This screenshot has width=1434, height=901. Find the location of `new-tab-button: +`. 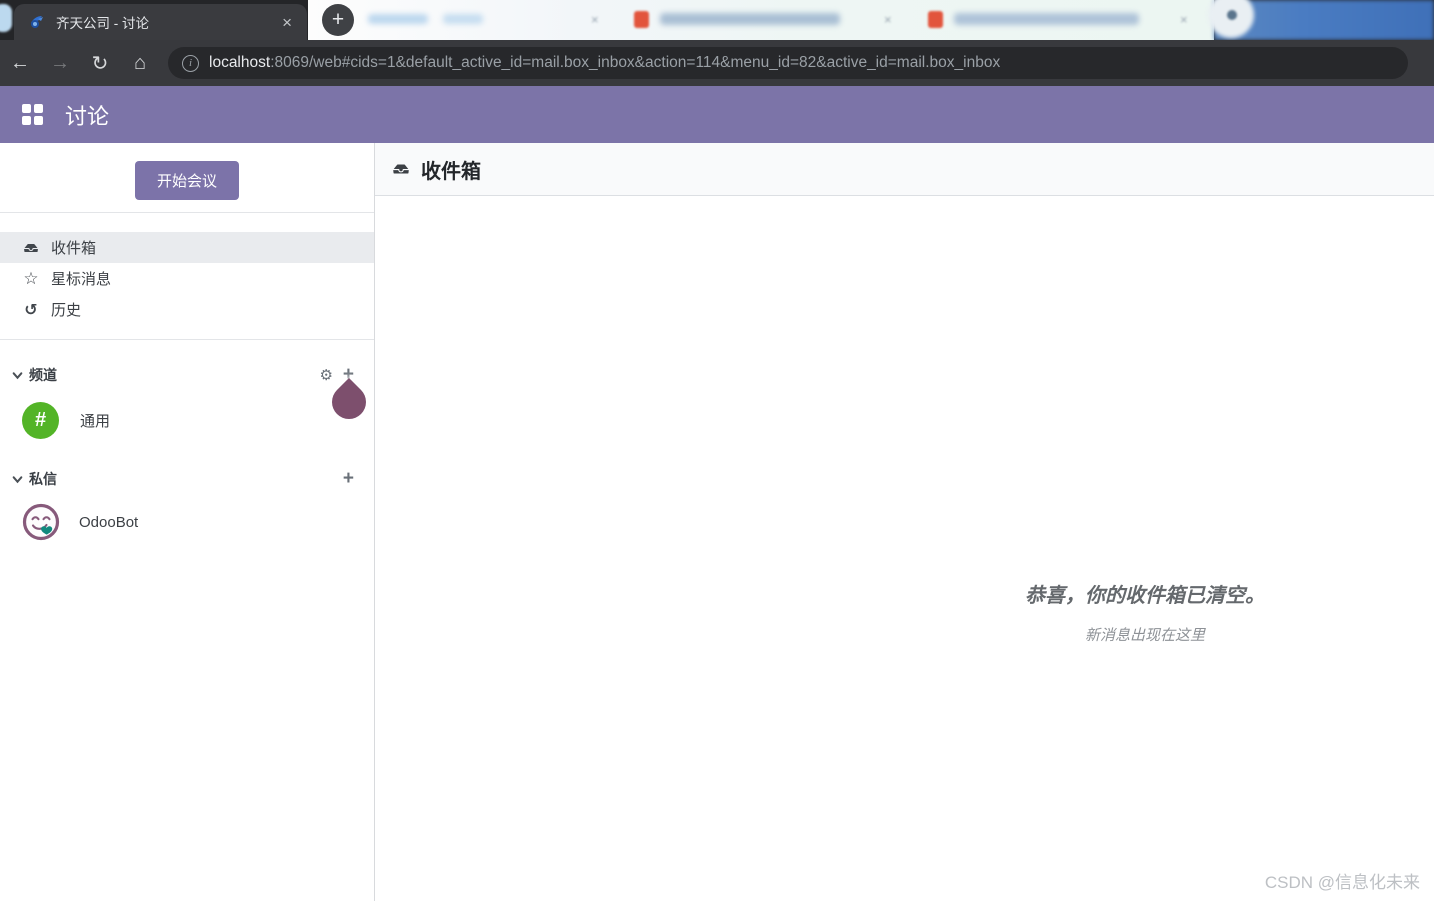

new-tab-button: + is located at coordinates (338, 20).